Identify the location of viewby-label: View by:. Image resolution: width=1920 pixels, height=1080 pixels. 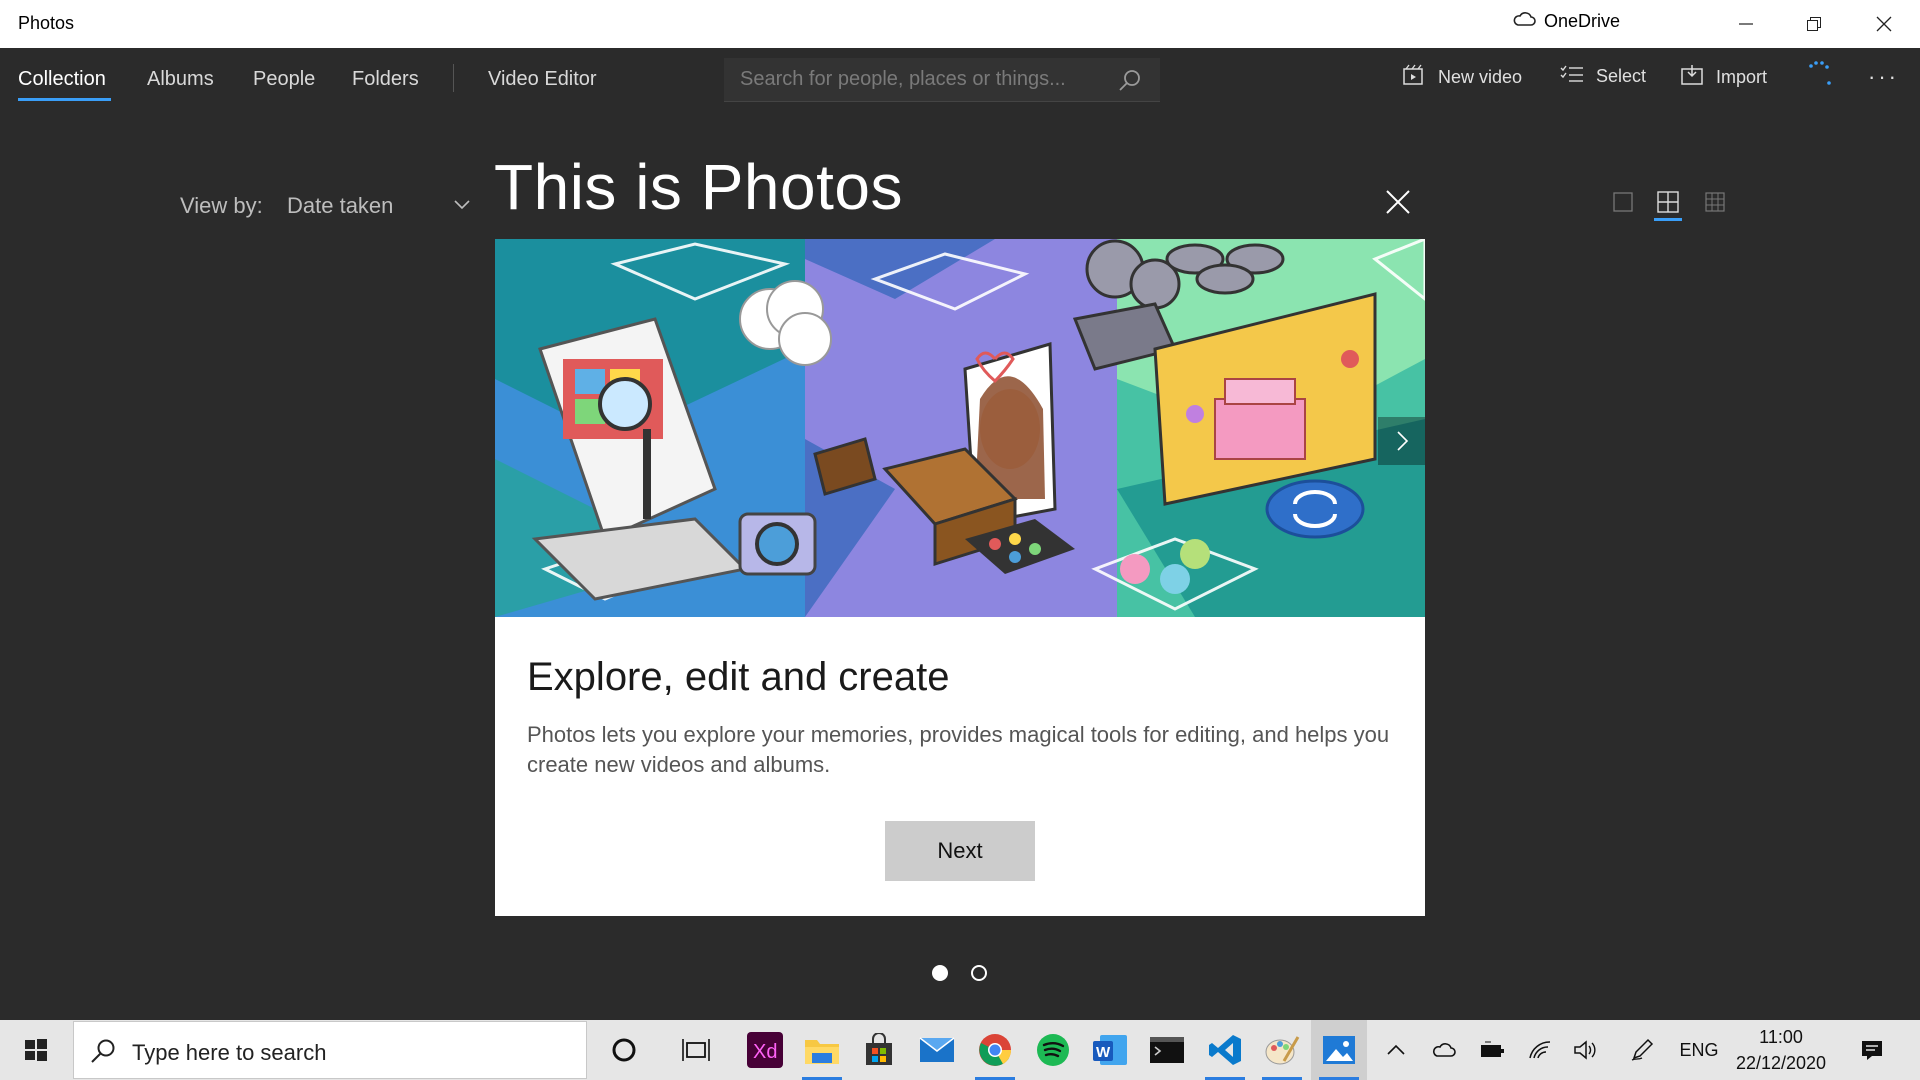
(221, 205).